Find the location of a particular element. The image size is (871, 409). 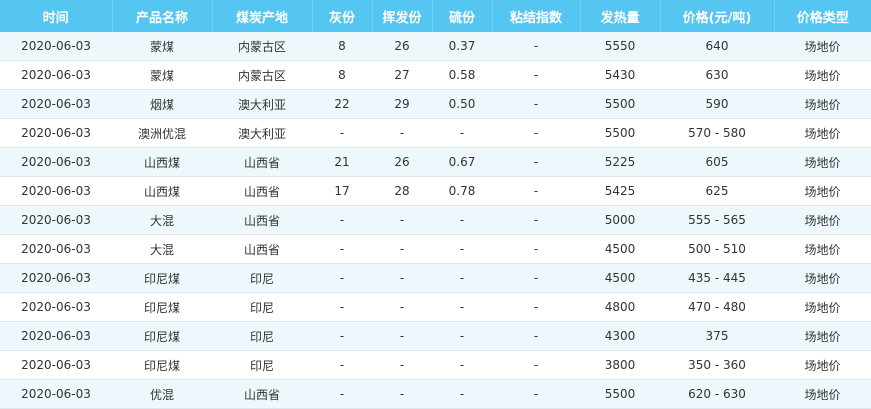

calorific-cell: 4500 is located at coordinates (620, 278).